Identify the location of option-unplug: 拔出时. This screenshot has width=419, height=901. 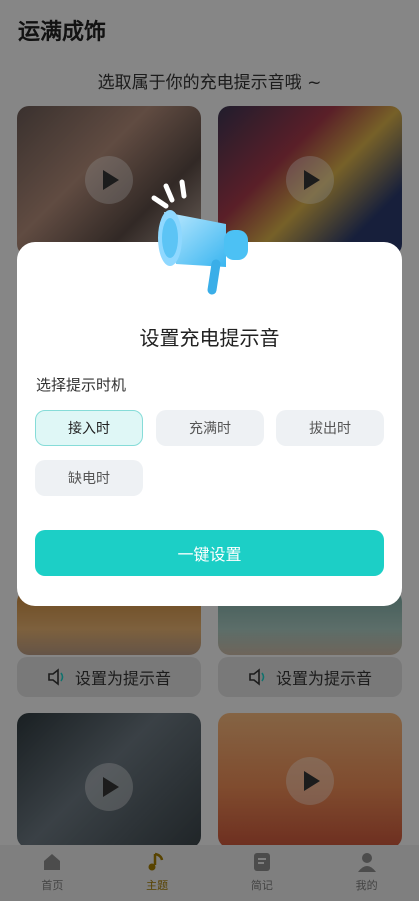
(330, 428).